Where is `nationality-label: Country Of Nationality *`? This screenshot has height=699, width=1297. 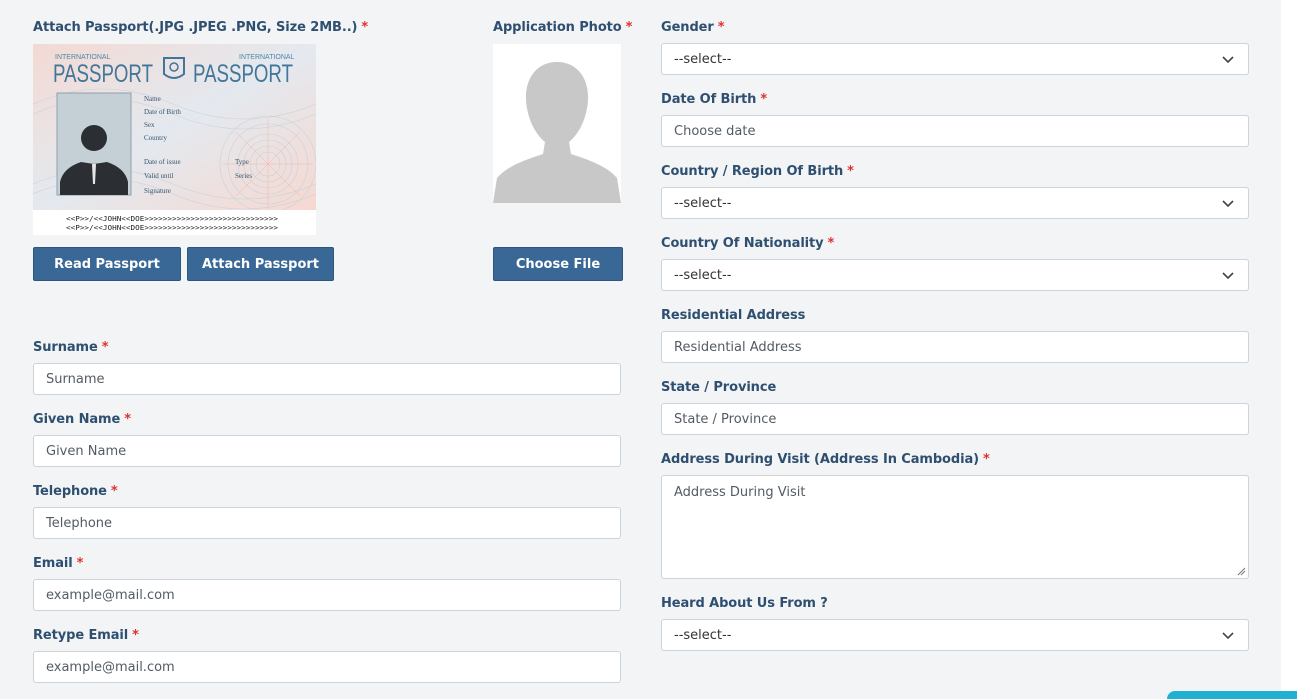 nationality-label: Country Of Nationality * is located at coordinates (748, 243).